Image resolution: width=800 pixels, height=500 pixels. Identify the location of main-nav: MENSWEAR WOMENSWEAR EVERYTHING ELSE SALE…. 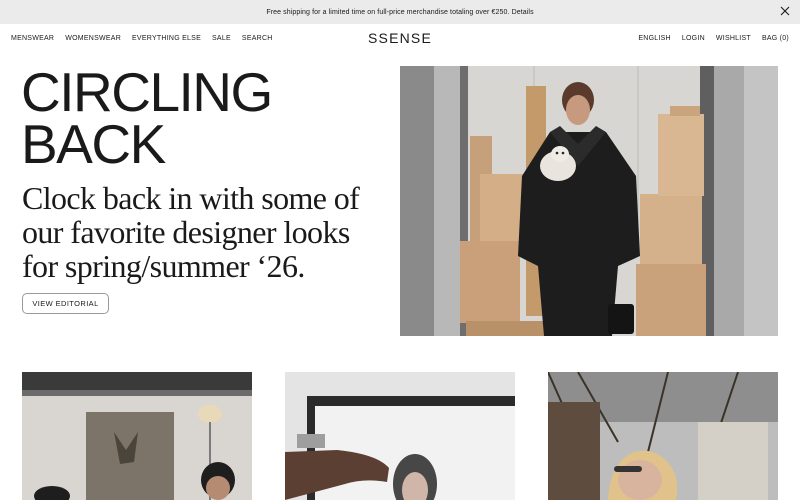
(400, 39).